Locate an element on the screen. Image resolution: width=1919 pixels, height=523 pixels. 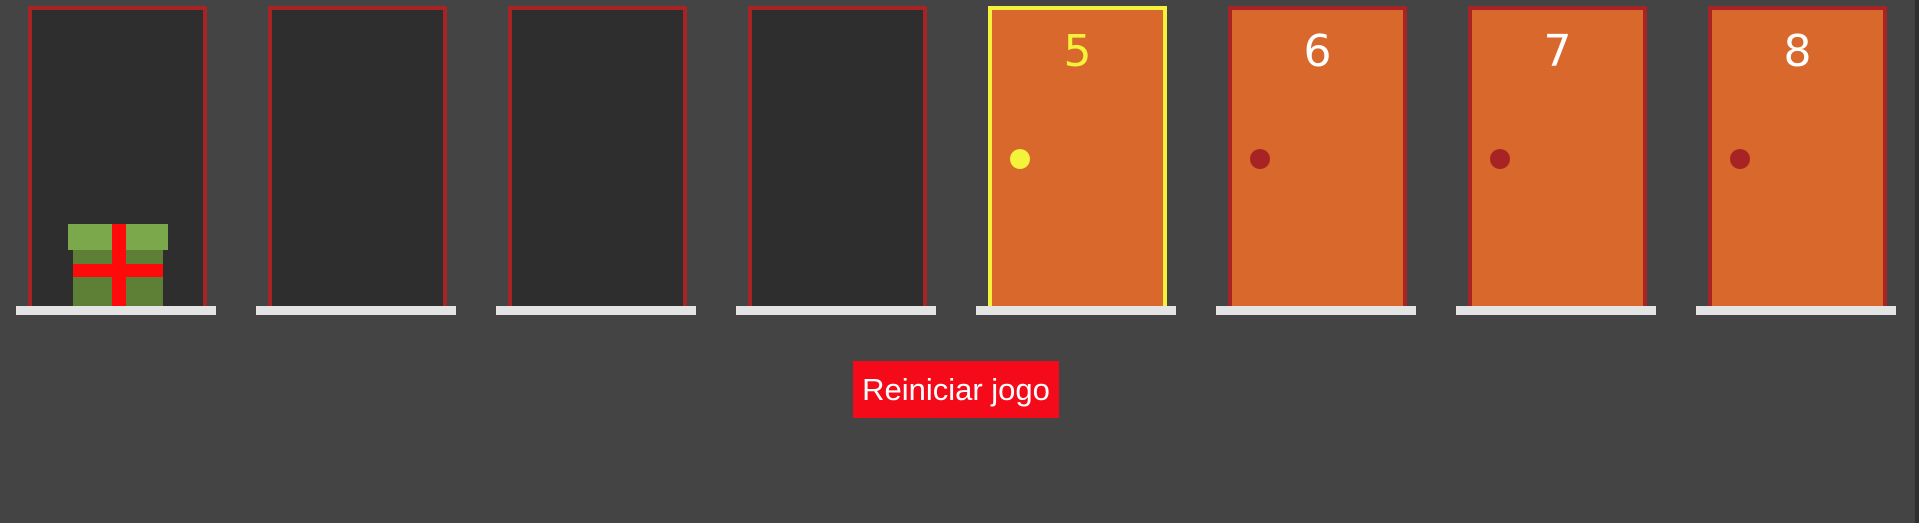
door-slot-6: 6 is located at coordinates (1316, 160).